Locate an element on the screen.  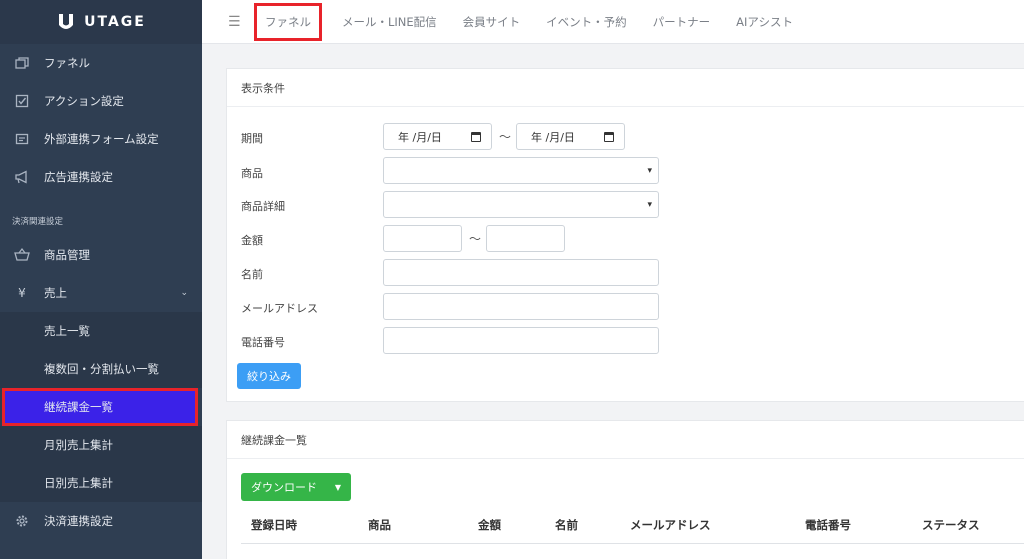
sidebar-item-label: 決済連携設定 is located at coordinates (78, 521).